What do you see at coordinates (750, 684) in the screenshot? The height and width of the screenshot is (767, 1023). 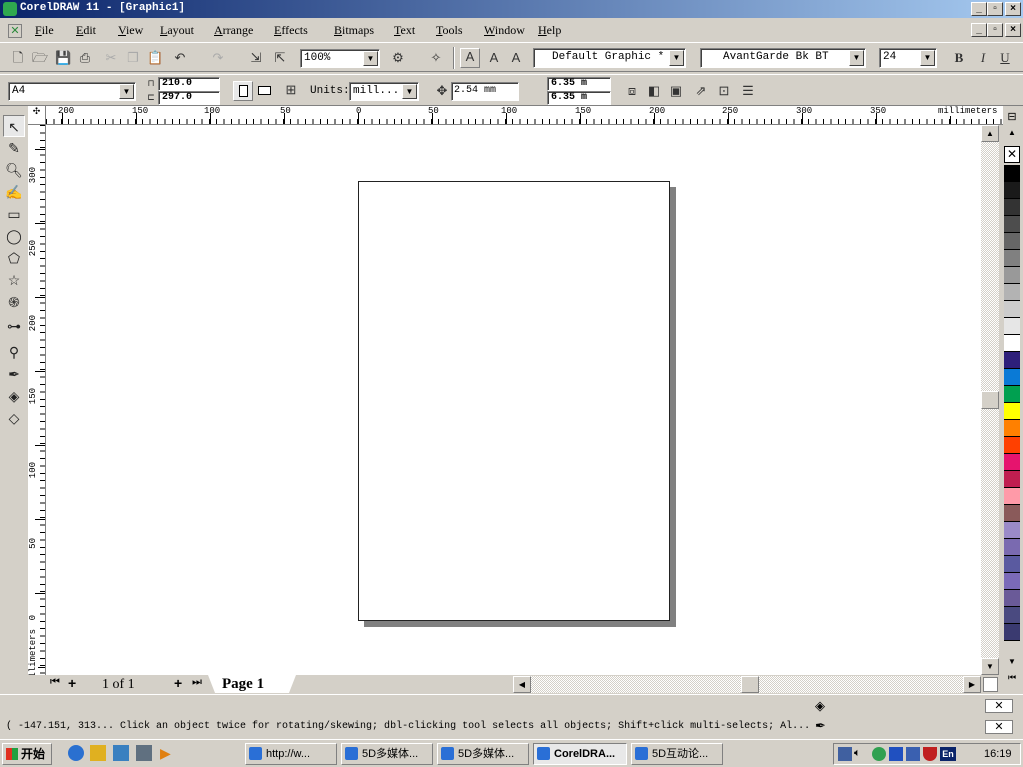 I see `horizontal-scroll-thumb` at bounding box center [750, 684].